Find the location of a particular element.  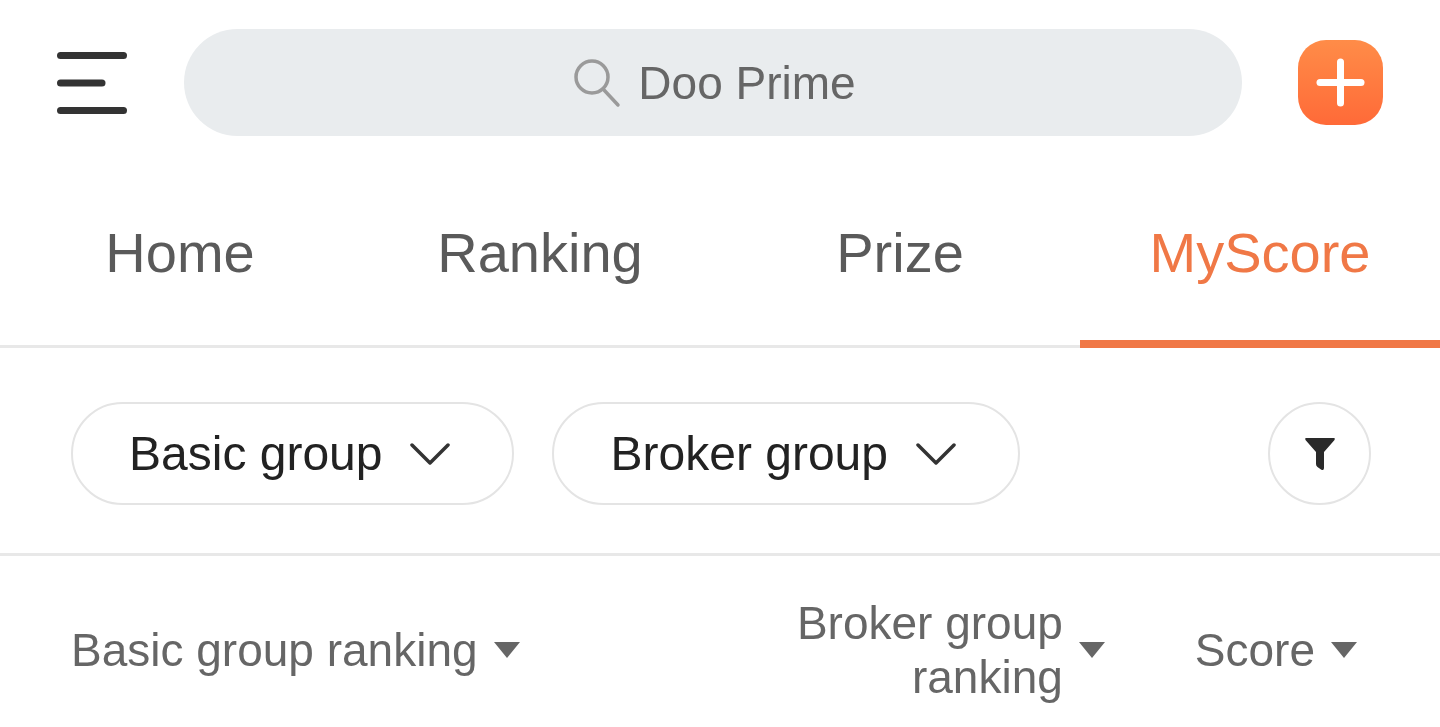

tab: Ranking is located at coordinates (540, 256).